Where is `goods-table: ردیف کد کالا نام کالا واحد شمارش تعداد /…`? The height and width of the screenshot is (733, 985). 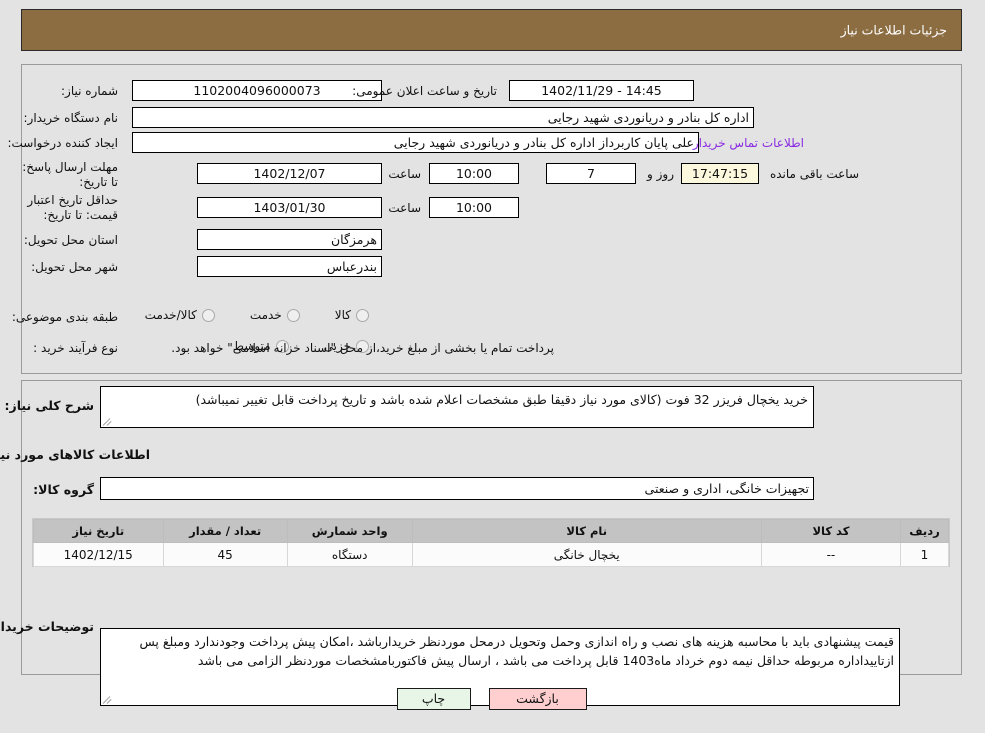 goods-table: ردیف کد کالا نام کالا واحد شمارش تعداد /… is located at coordinates (492, 543).